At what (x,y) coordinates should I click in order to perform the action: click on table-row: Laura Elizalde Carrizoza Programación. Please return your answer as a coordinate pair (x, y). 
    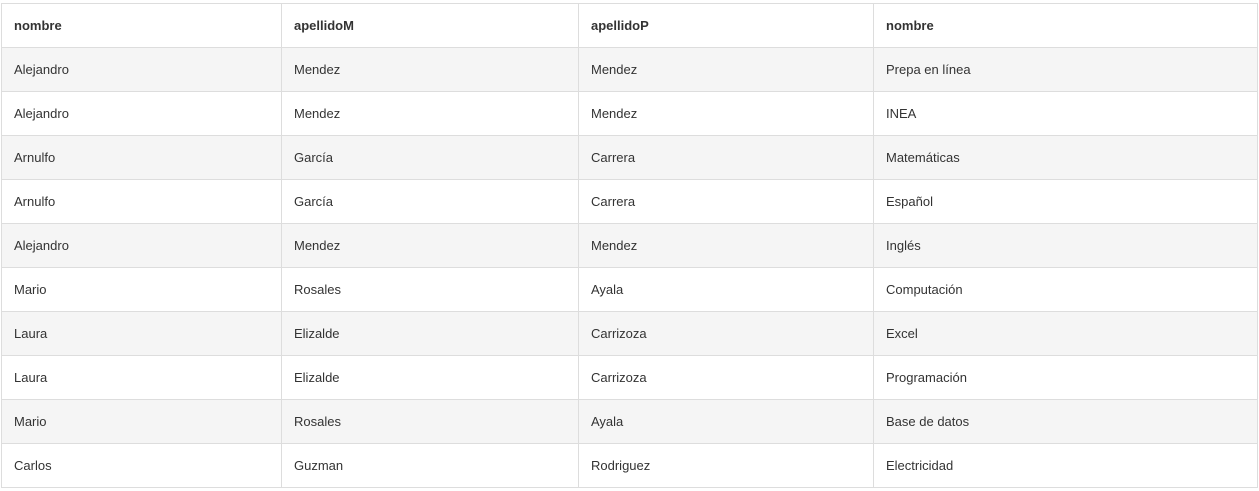
    Looking at the image, I should click on (629, 377).